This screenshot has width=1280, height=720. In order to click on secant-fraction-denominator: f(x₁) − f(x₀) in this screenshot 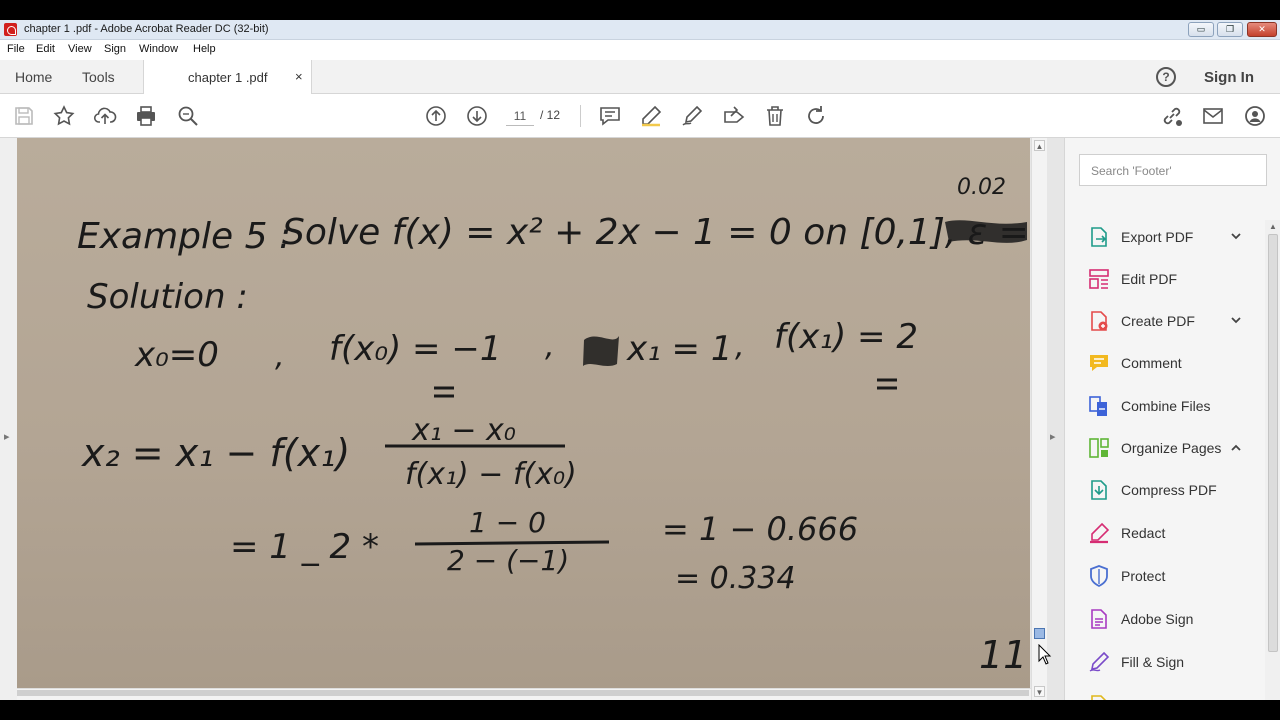, I will do `click(491, 474)`.